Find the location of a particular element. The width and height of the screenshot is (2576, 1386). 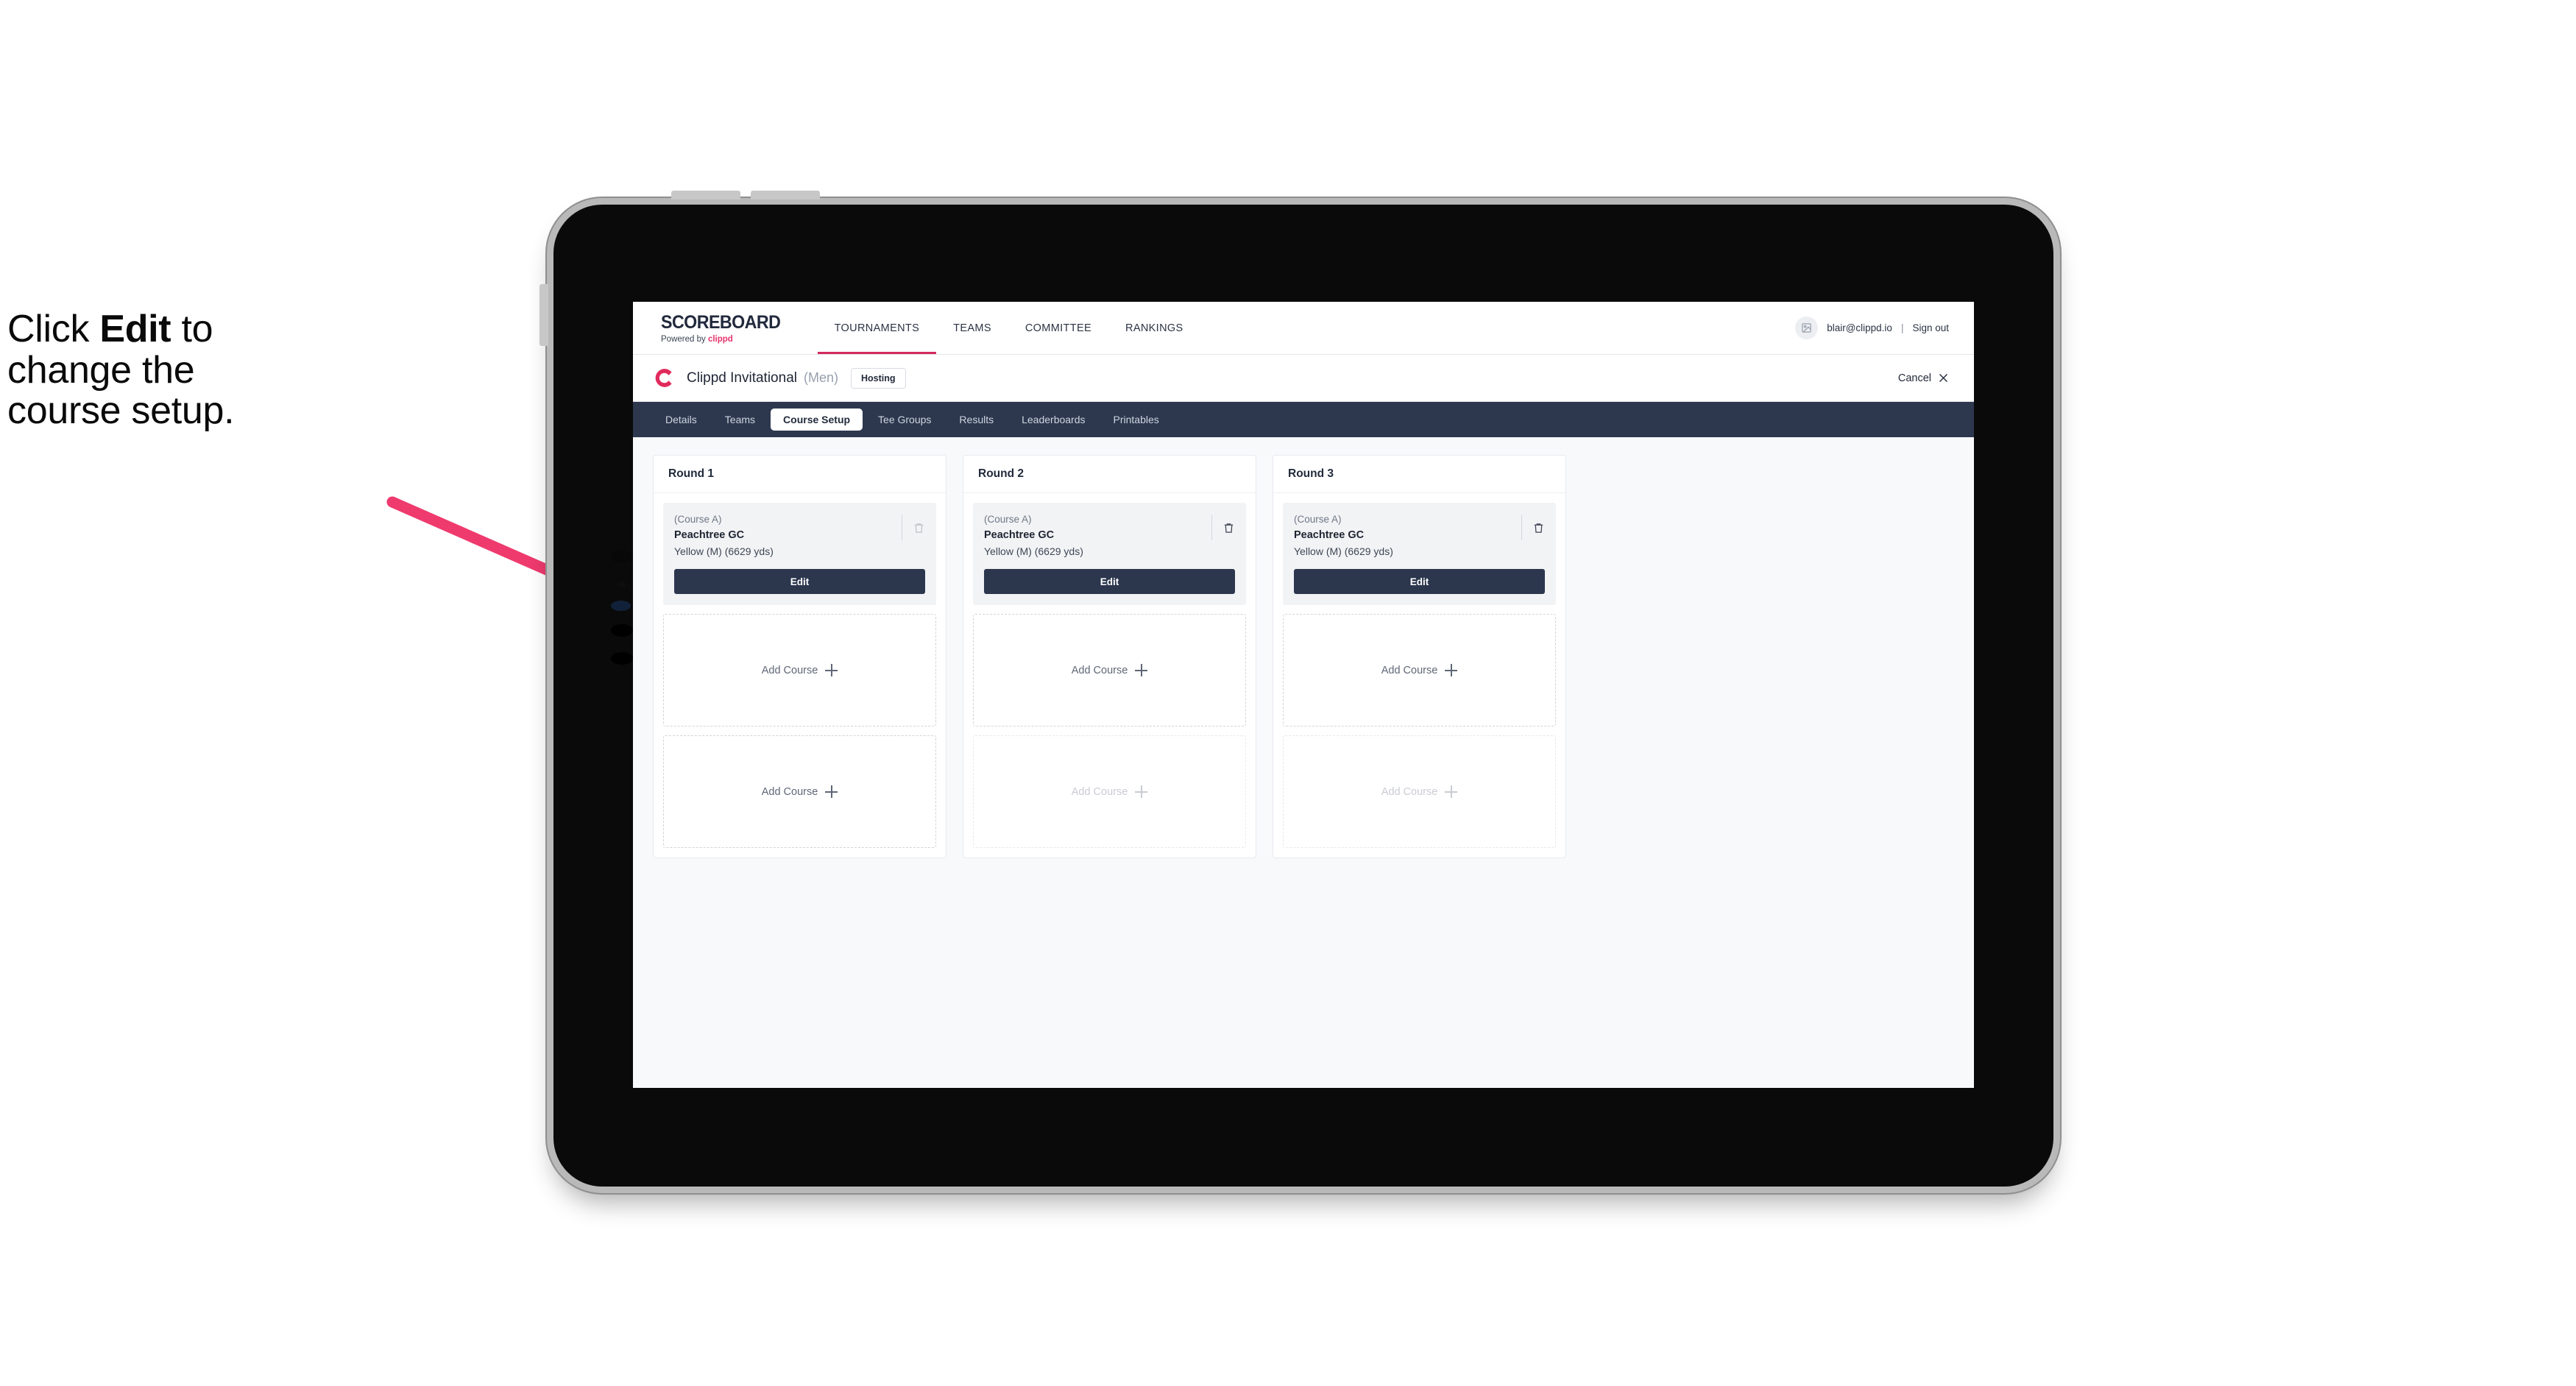

annotation-line3: course setup. is located at coordinates (121, 411).